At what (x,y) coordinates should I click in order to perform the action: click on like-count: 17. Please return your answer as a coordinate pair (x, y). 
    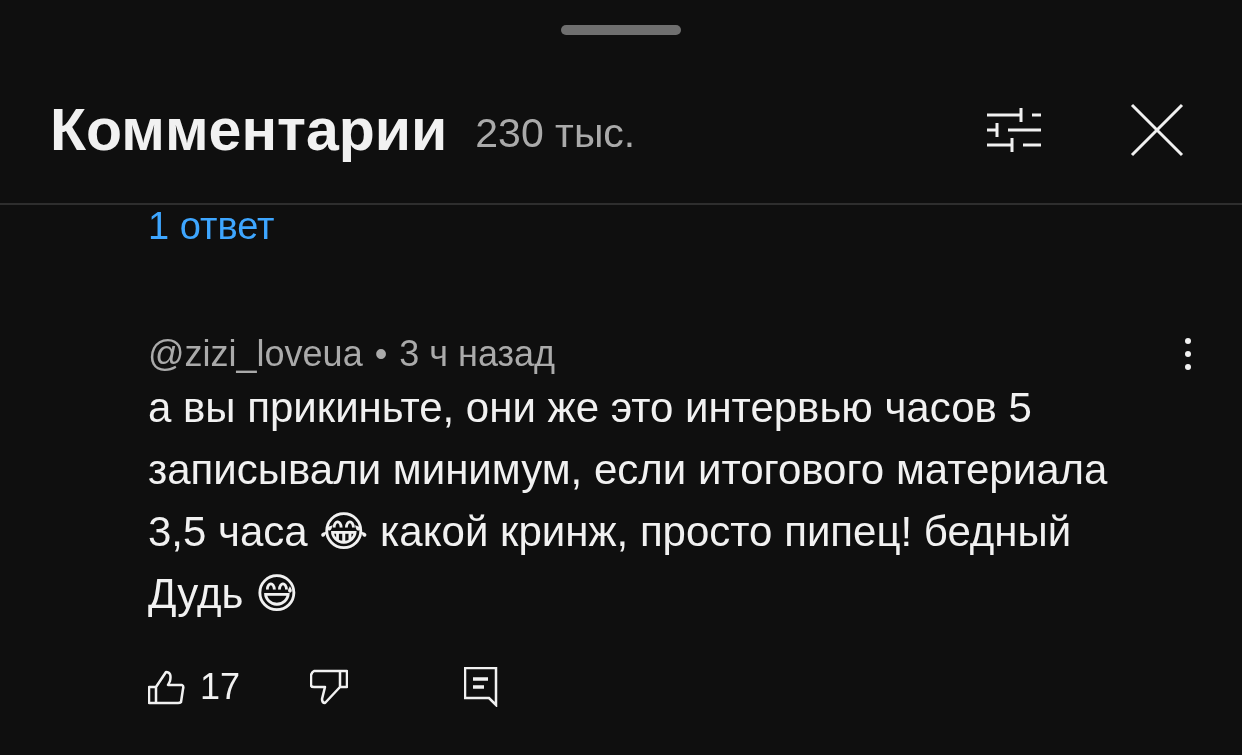
    Looking at the image, I should click on (220, 687).